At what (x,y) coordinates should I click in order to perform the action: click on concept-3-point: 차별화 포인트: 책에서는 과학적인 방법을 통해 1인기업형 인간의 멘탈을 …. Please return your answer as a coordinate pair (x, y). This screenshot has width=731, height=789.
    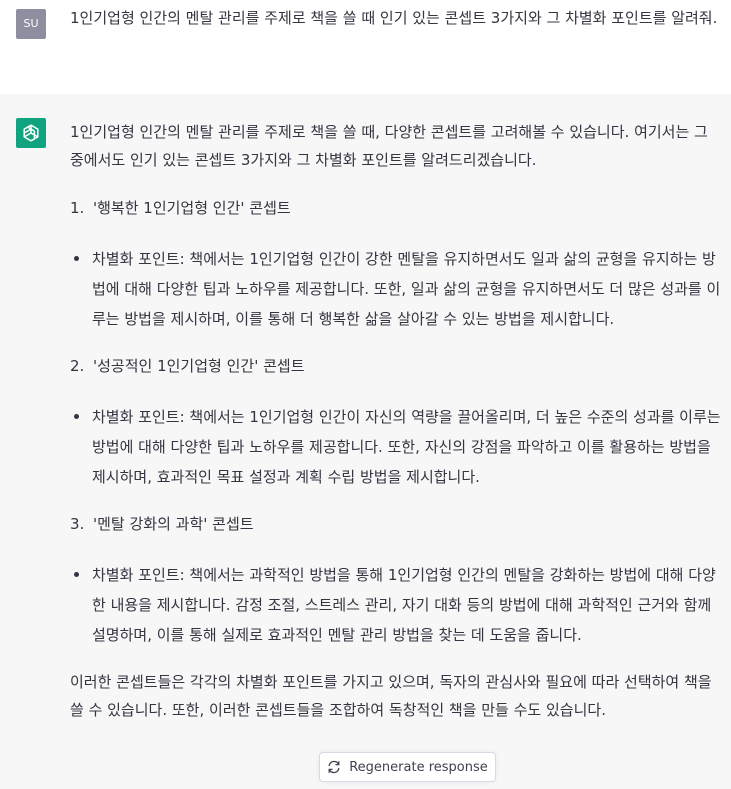
    Looking at the image, I should click on (396, 605).